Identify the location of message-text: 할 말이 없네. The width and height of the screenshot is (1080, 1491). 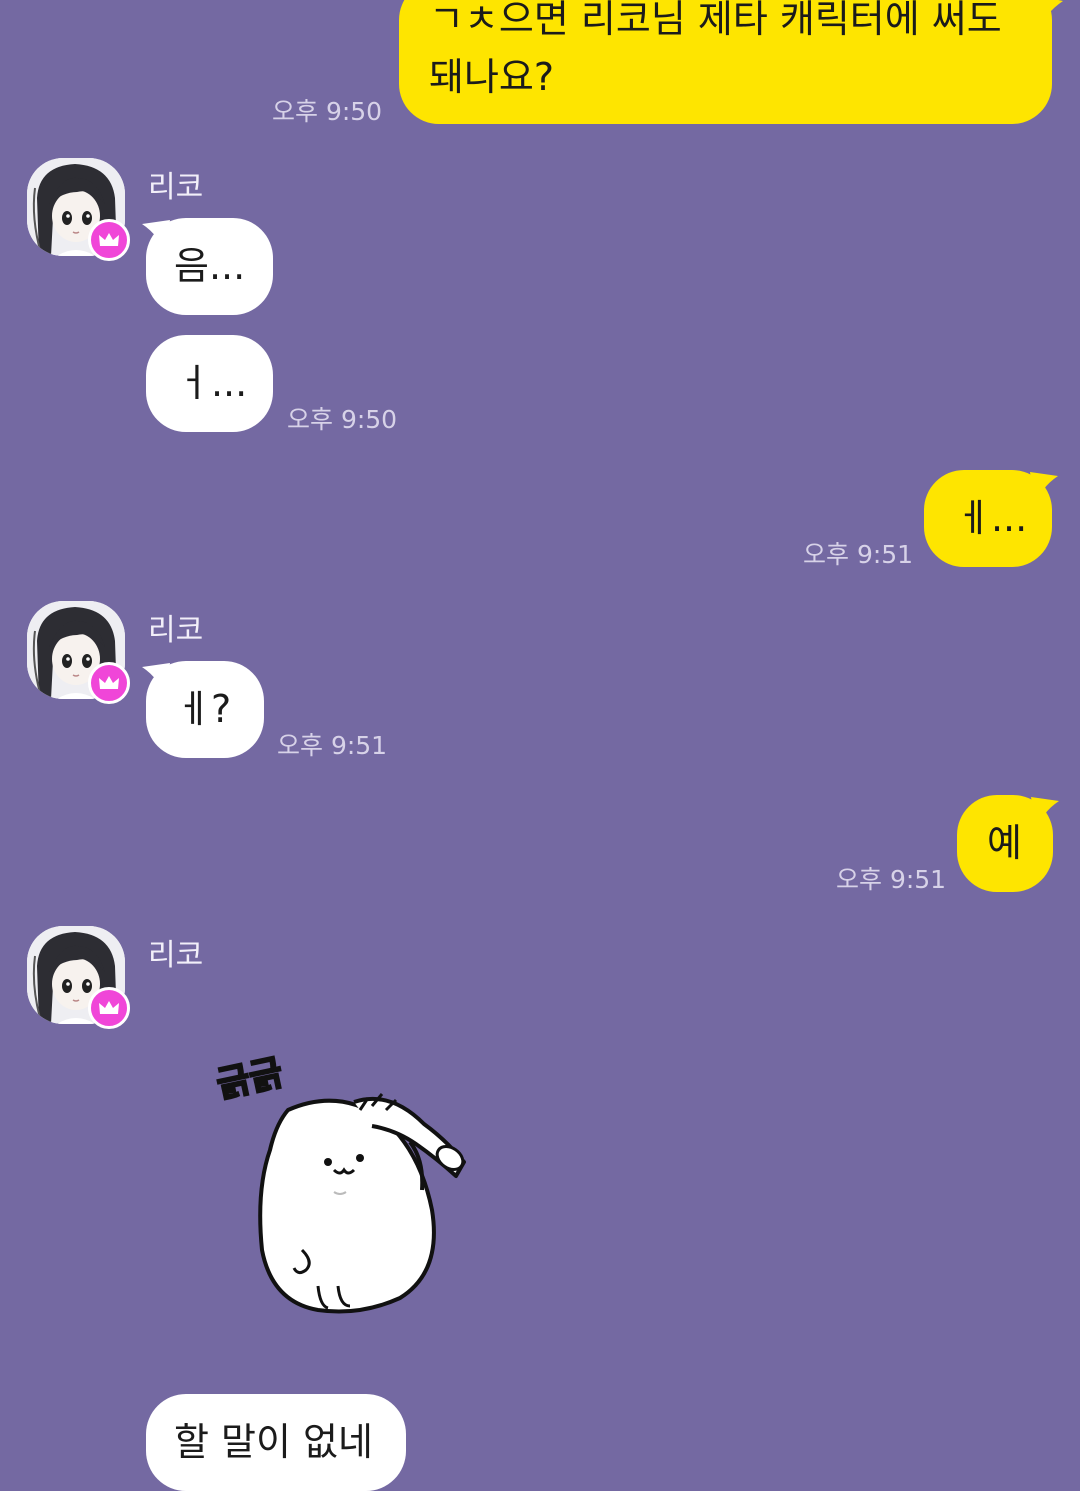
(273, 1442).